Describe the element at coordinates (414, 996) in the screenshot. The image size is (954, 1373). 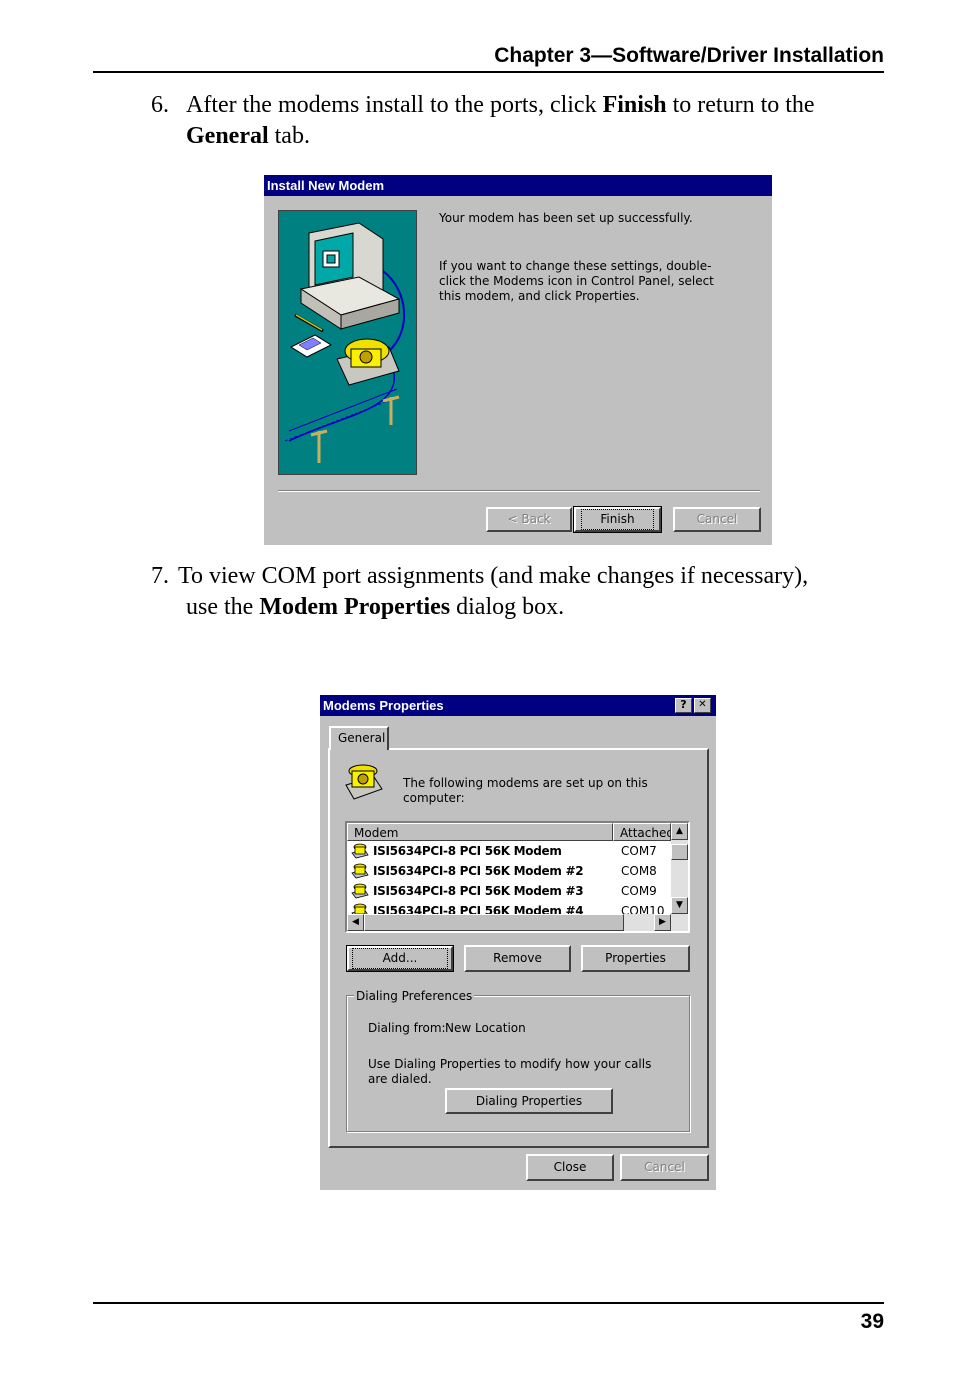
I see `dialing-preferences-label: Dialing Preferences` at that location.